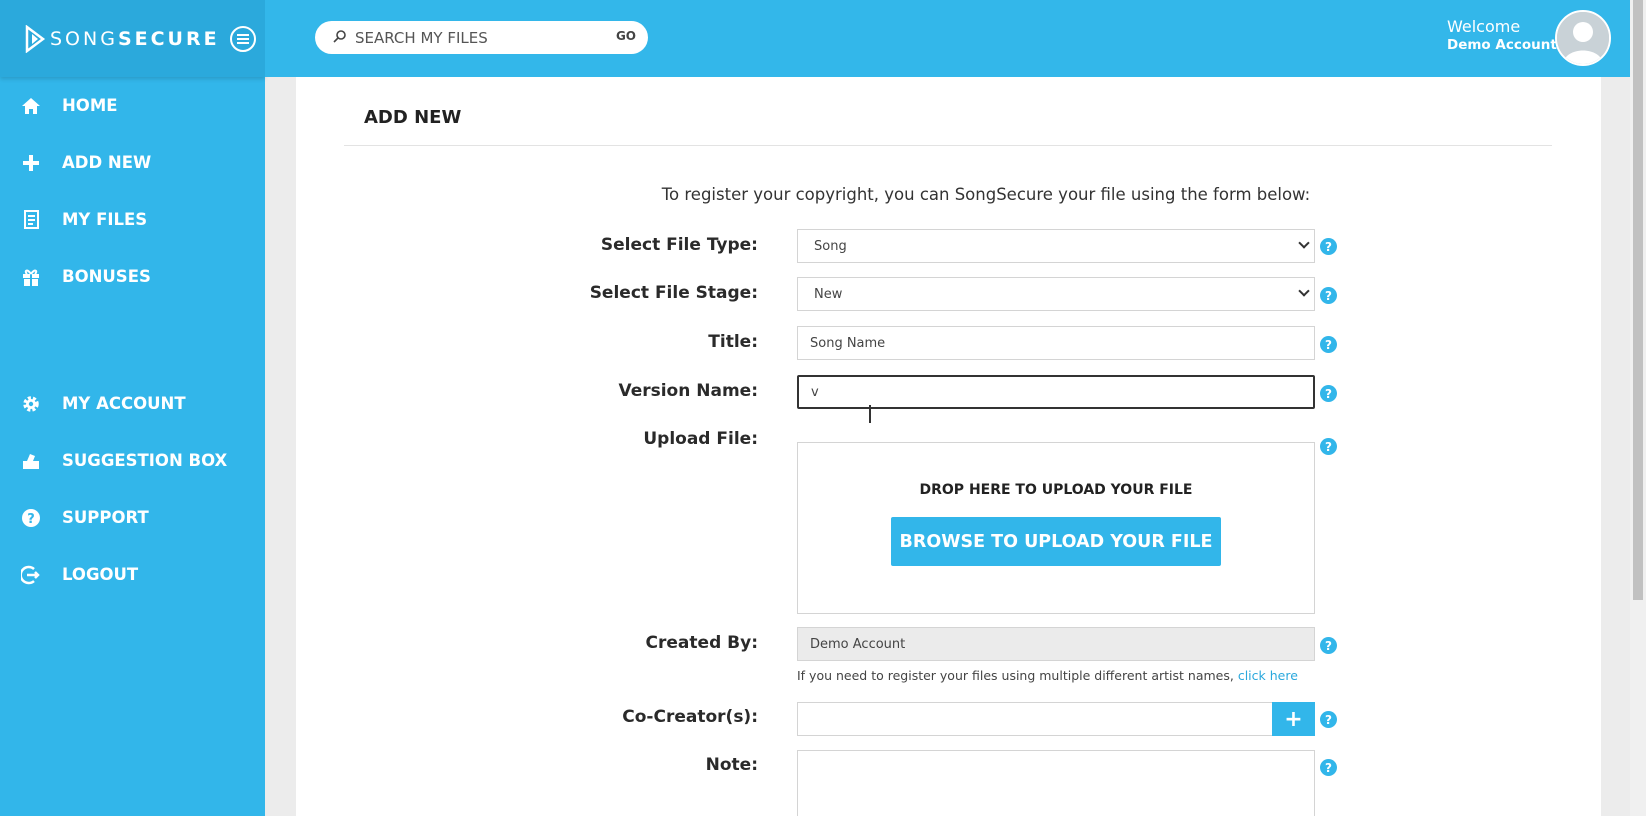 This screenshot has width=1646, height=816. What do you see at coordinates (31, 575) in the screenshot?
I see `logout-icon` at bounding box center [31, 575].